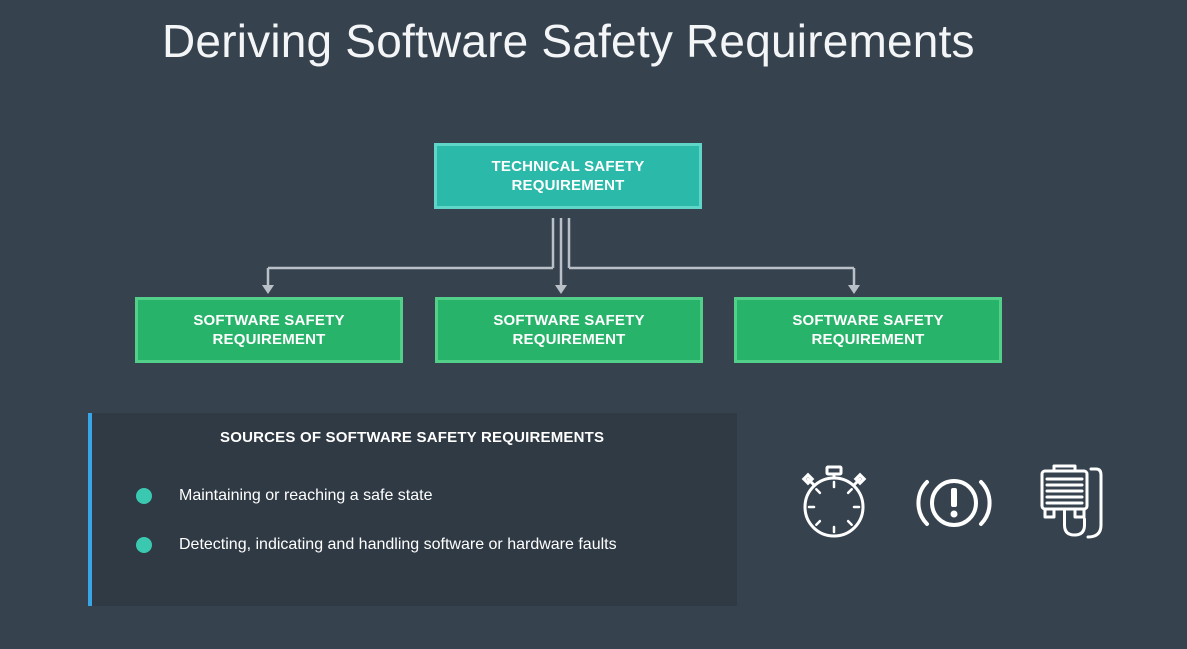 The image size is (1187, 649). Describe the element at coordinates (1071, 501) in the screenshot. I see `connector-cable-icon` at that location.